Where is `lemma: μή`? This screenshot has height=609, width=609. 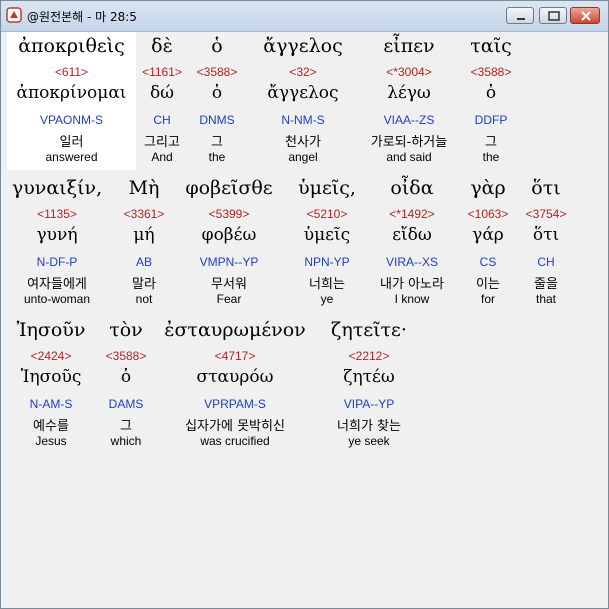
lemma: μή is located at coordinates (144, 235).